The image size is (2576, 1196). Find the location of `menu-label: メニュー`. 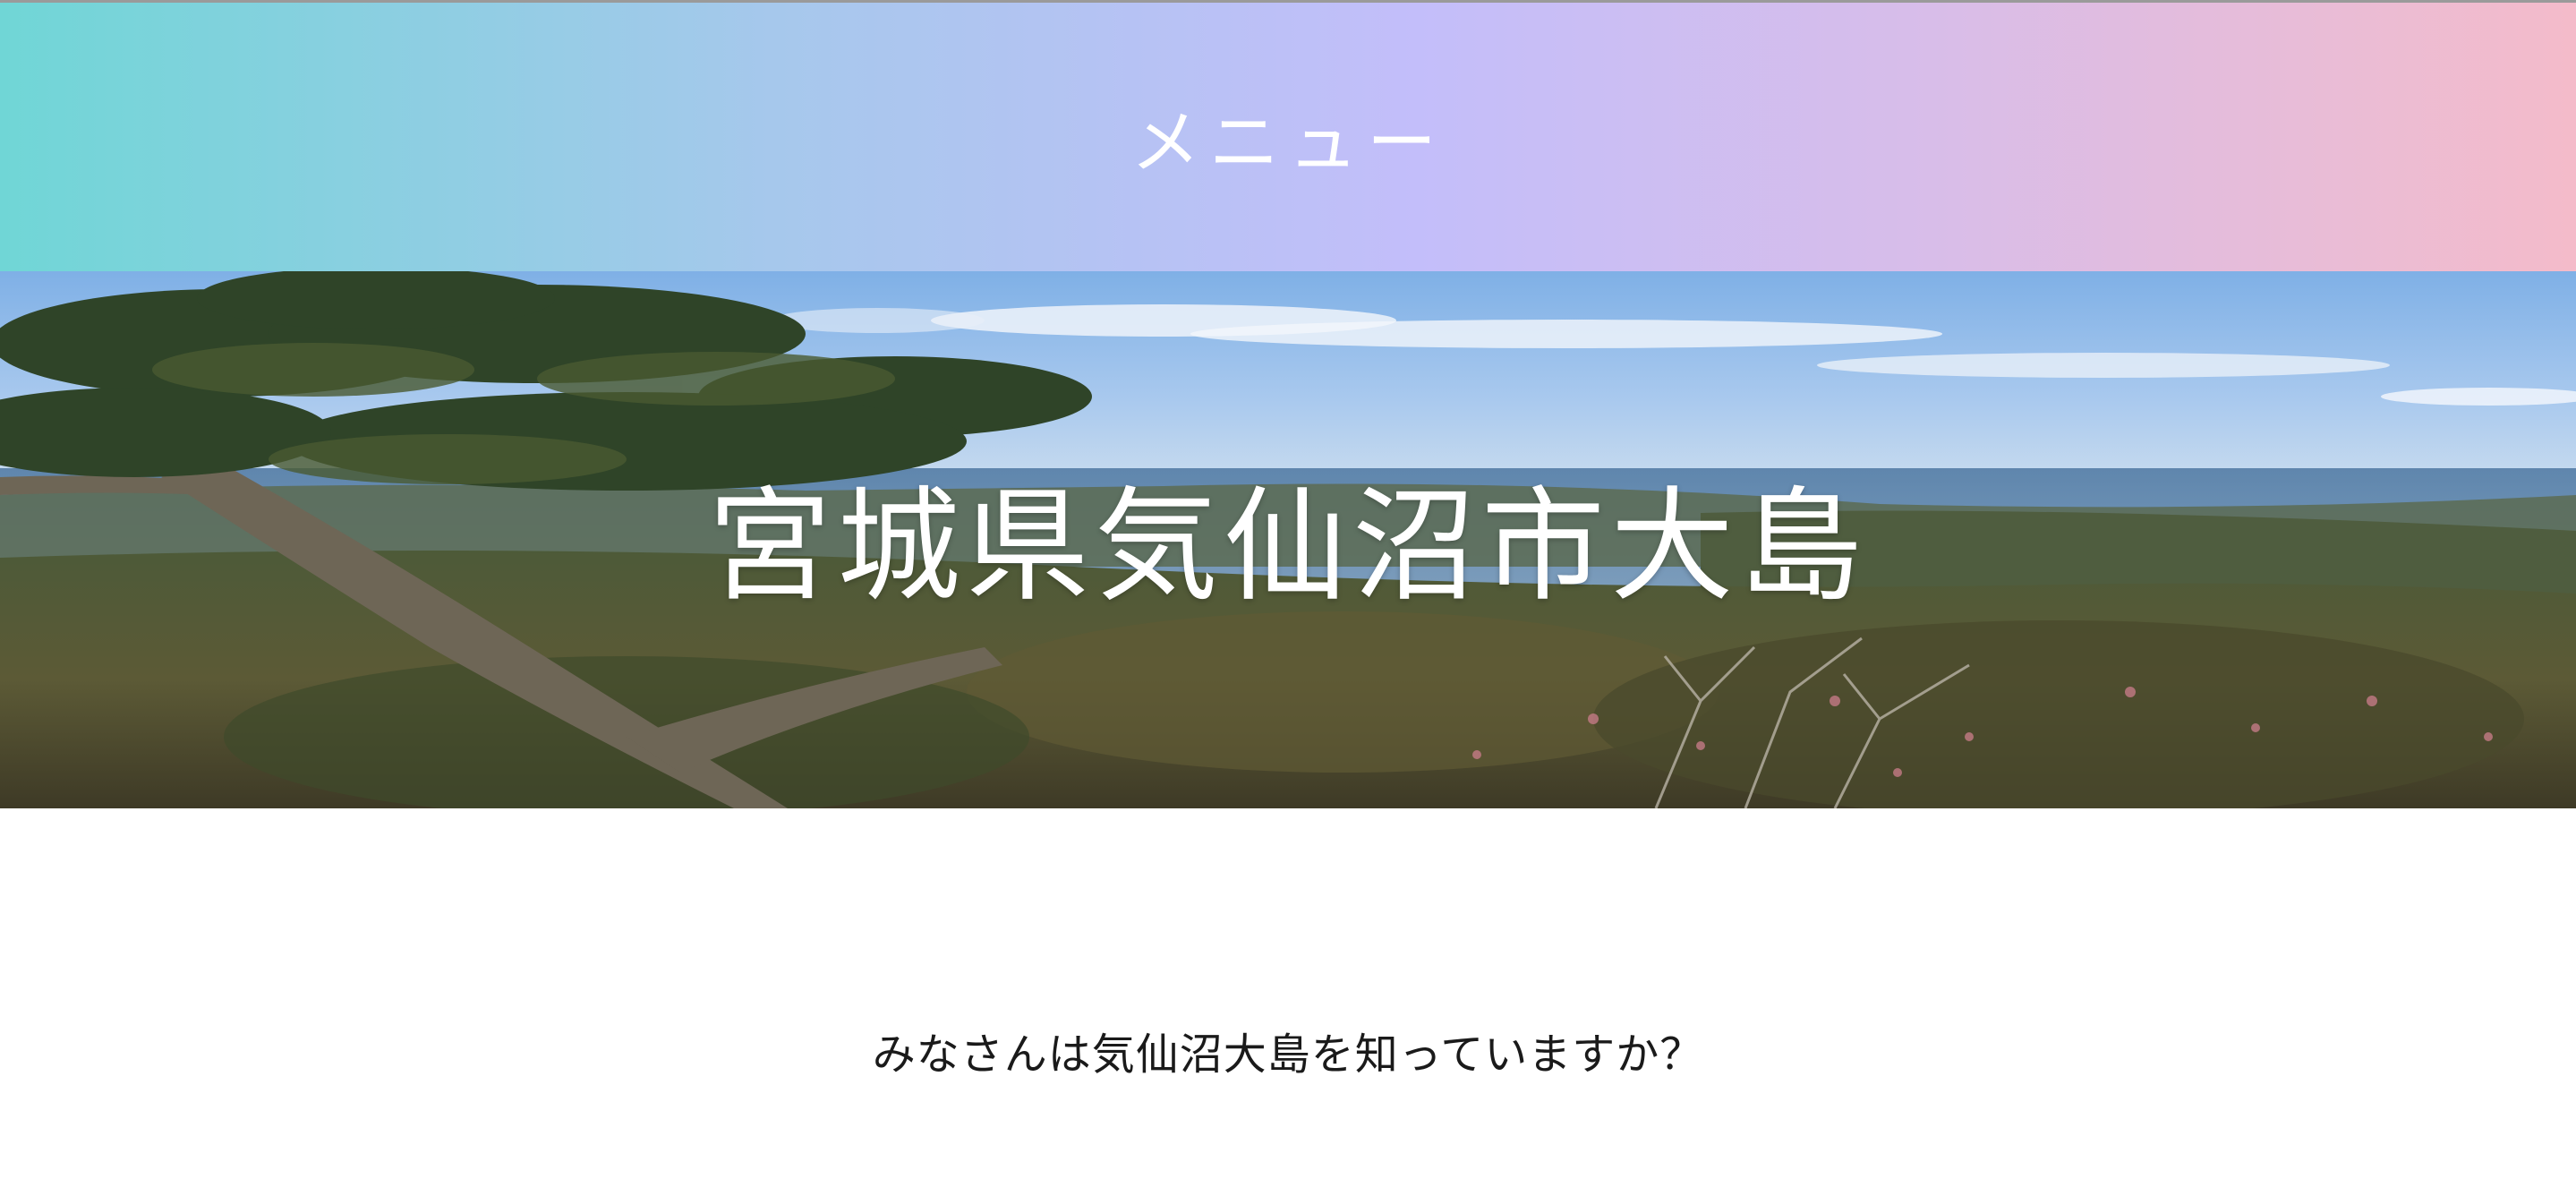

menu-label: メニュー is located at coordinates (1288, 143).